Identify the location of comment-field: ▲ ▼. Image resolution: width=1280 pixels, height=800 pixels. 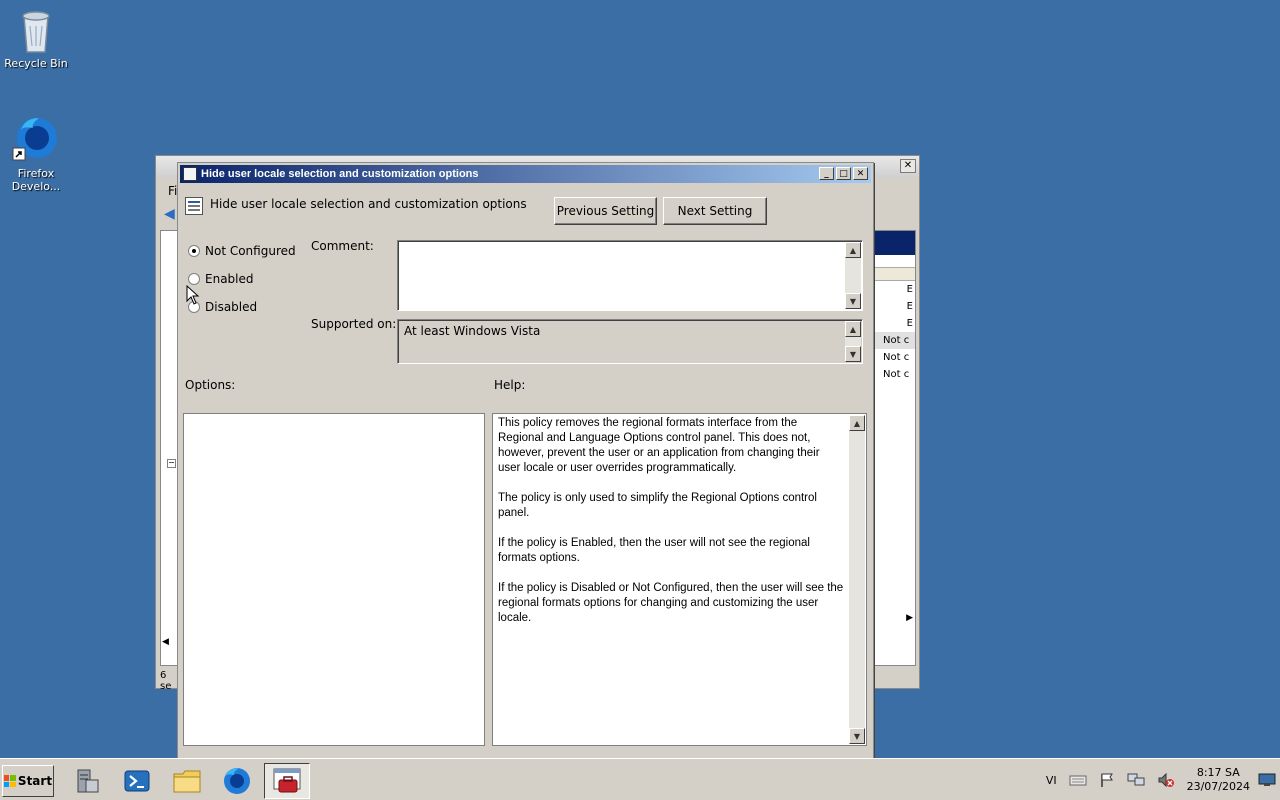
(630, 275).